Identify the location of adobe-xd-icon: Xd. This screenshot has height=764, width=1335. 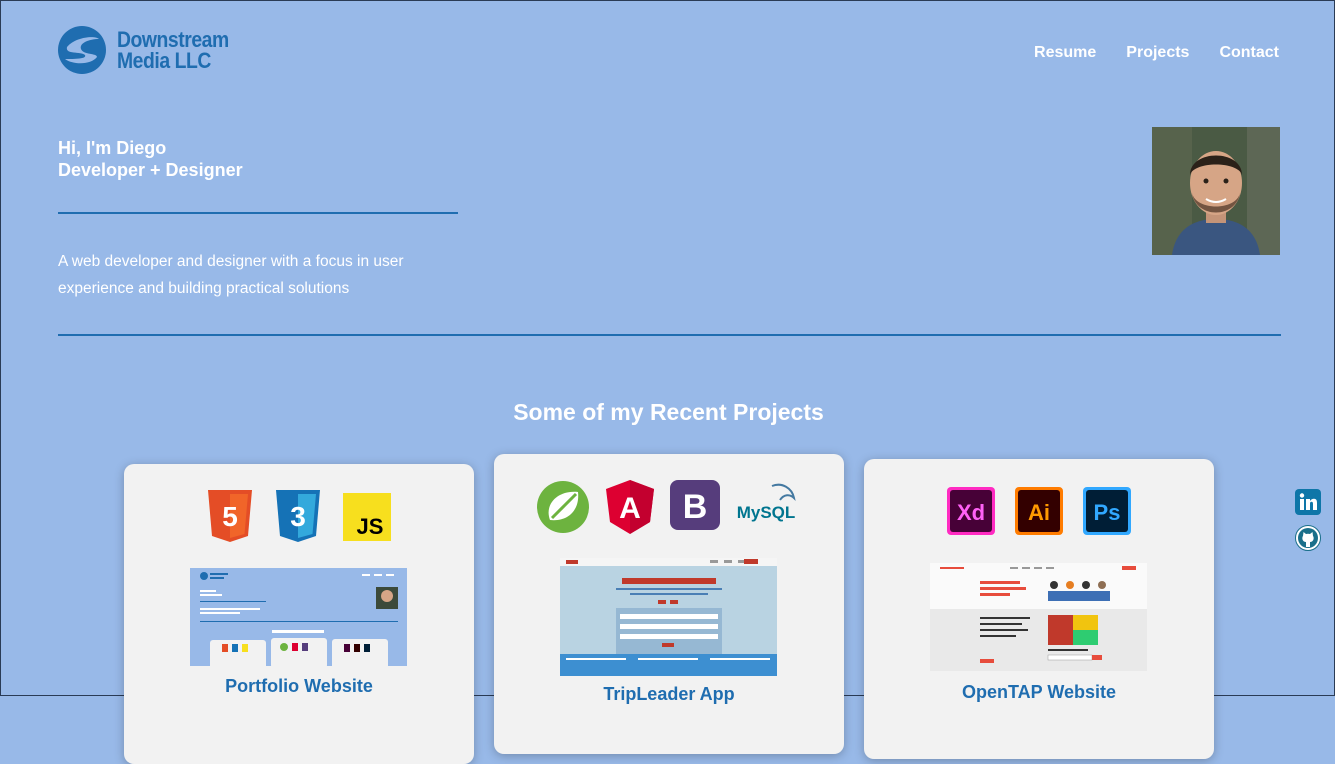
(971, 511).